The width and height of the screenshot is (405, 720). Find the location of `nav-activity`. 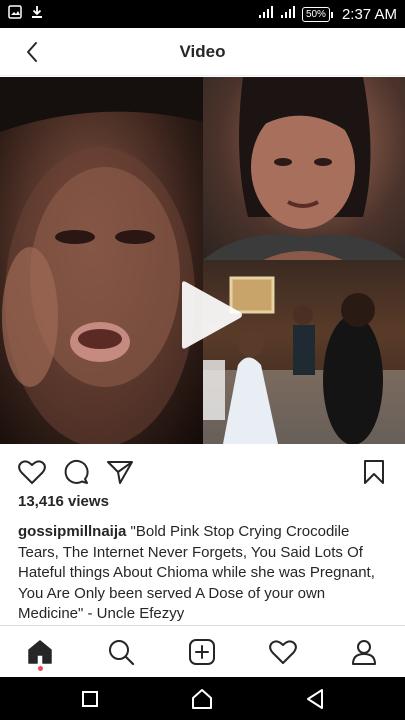

nav-activity is located at coordinates (283, 652).